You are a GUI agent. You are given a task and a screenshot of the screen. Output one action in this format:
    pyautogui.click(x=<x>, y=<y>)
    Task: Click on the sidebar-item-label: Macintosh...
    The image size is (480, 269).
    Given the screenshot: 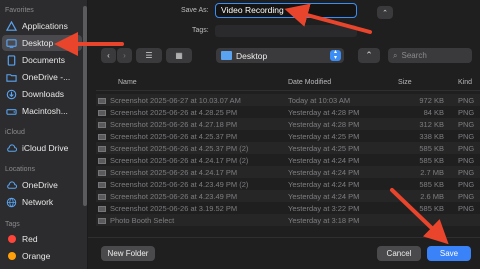 What is the action you would take?
    pyautogui.click(x=45, y=111)
    